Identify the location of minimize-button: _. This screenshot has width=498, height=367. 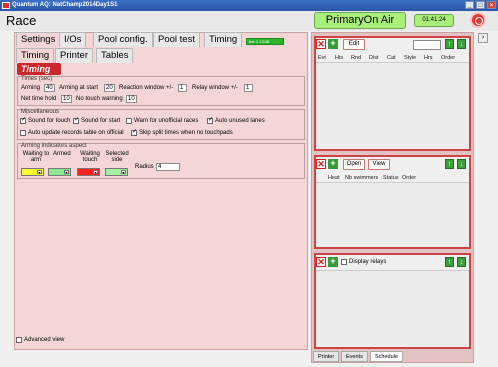
(469, 5).